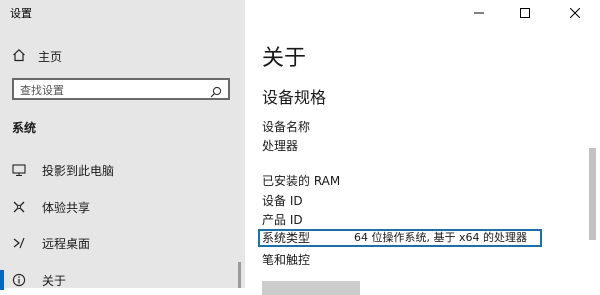 This screenshot has height=295, width=600. Describe the element at coordinates (286, 238) in the screenshot. I see `system-type-label: 系统类型` at that location.